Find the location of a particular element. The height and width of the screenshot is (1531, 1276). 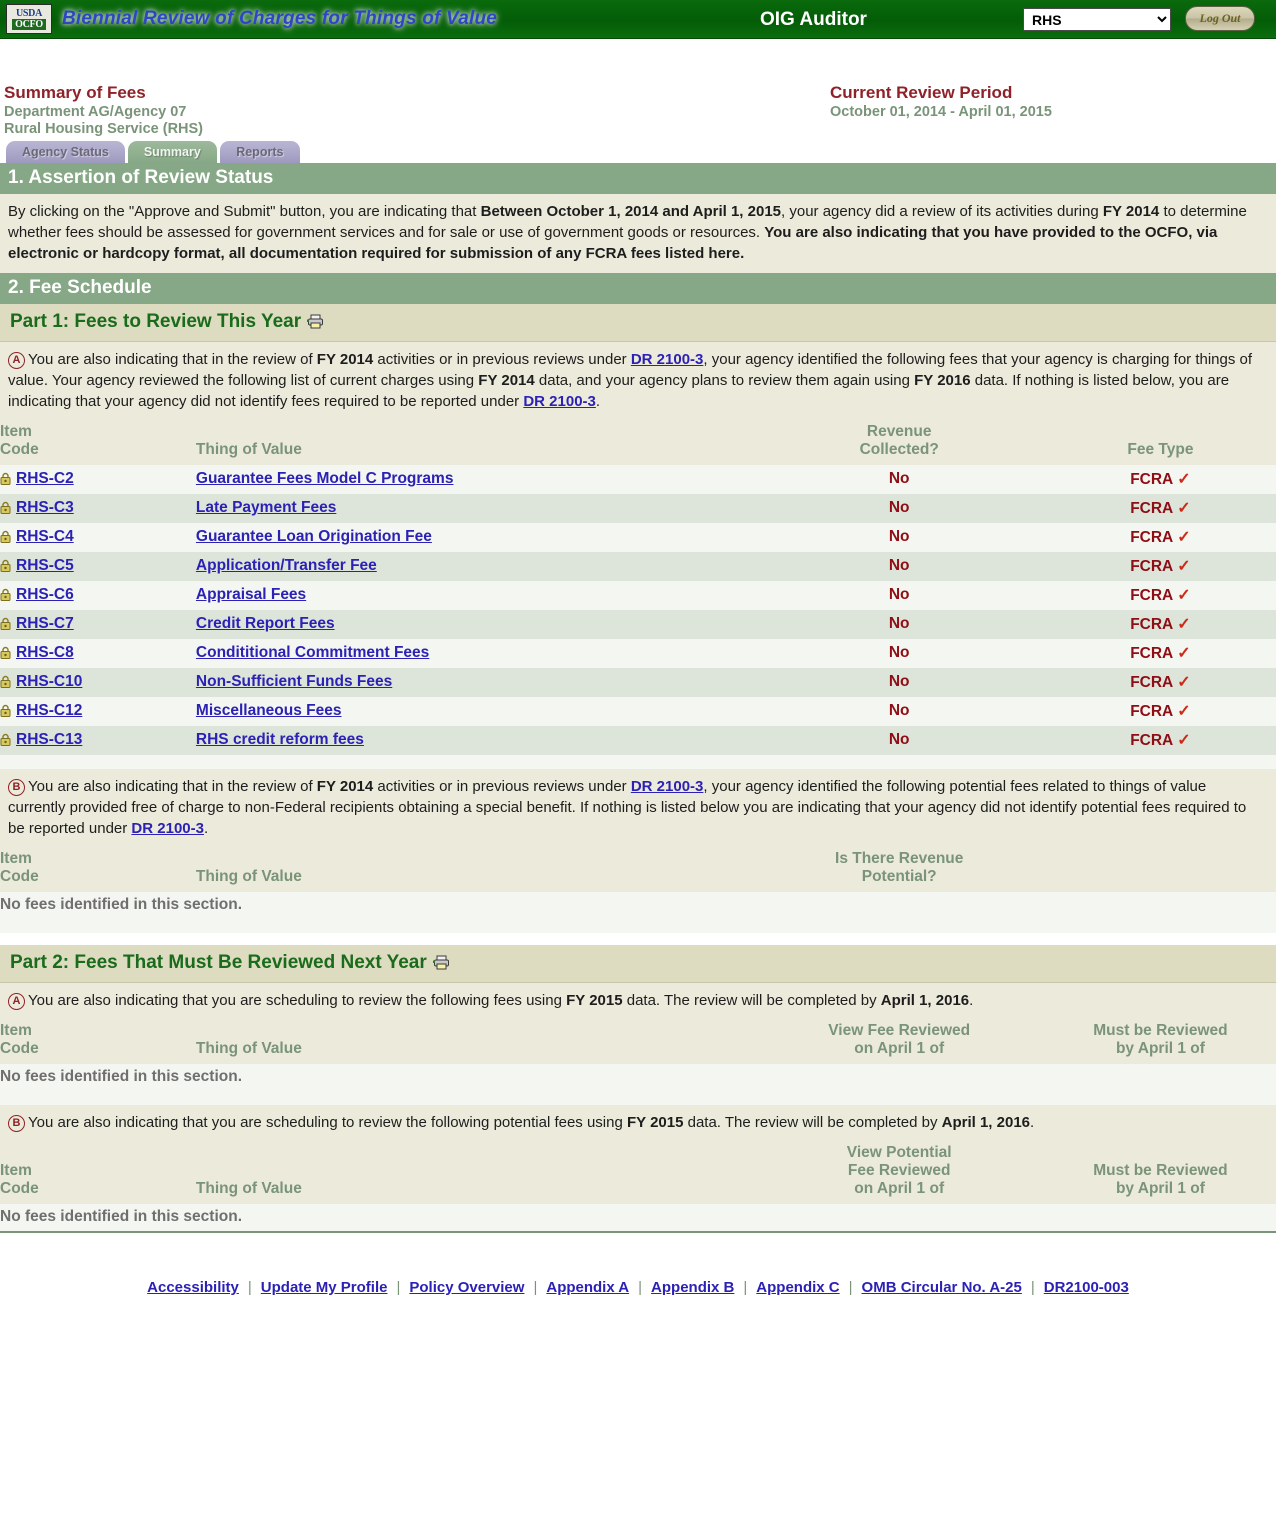

tab-reports: Reports is located at coordinates (259, 152).